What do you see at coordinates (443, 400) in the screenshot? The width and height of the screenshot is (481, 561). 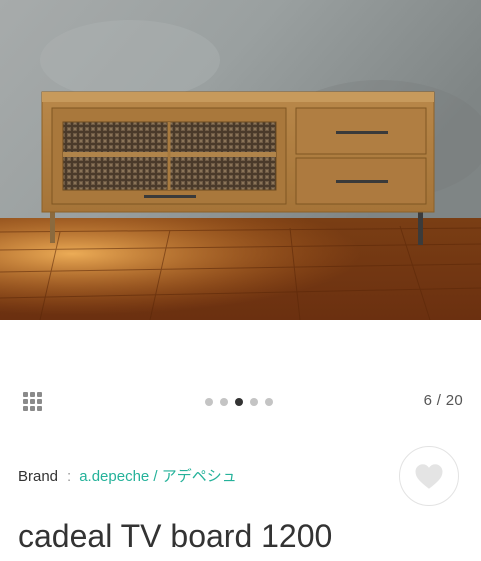 I see `image-counter: 6 / 20` at bounding box center [443, 400].